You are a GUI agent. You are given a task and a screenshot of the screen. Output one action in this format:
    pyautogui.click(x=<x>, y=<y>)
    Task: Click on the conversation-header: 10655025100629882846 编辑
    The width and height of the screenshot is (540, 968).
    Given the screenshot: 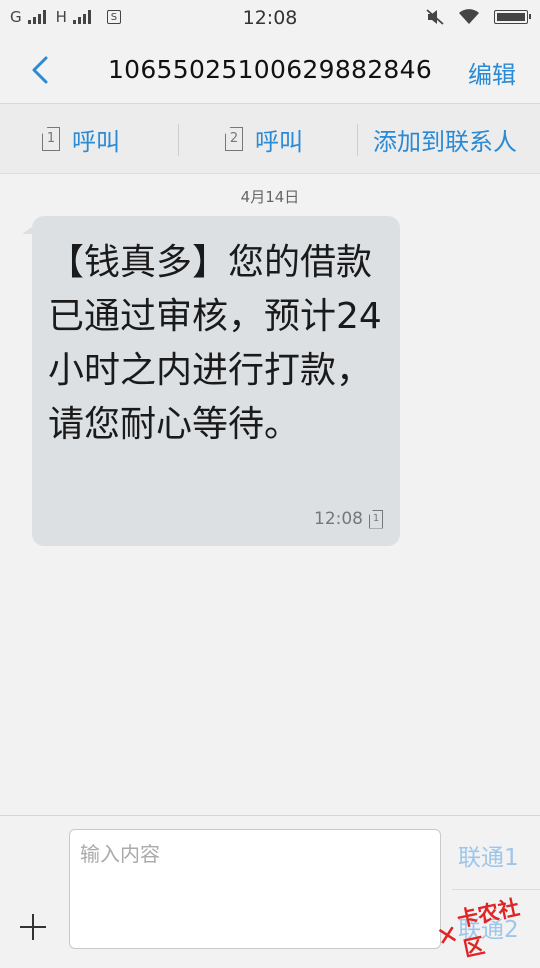 What is the action you would take?
    pyautogui.click(x=270, y=70)
    